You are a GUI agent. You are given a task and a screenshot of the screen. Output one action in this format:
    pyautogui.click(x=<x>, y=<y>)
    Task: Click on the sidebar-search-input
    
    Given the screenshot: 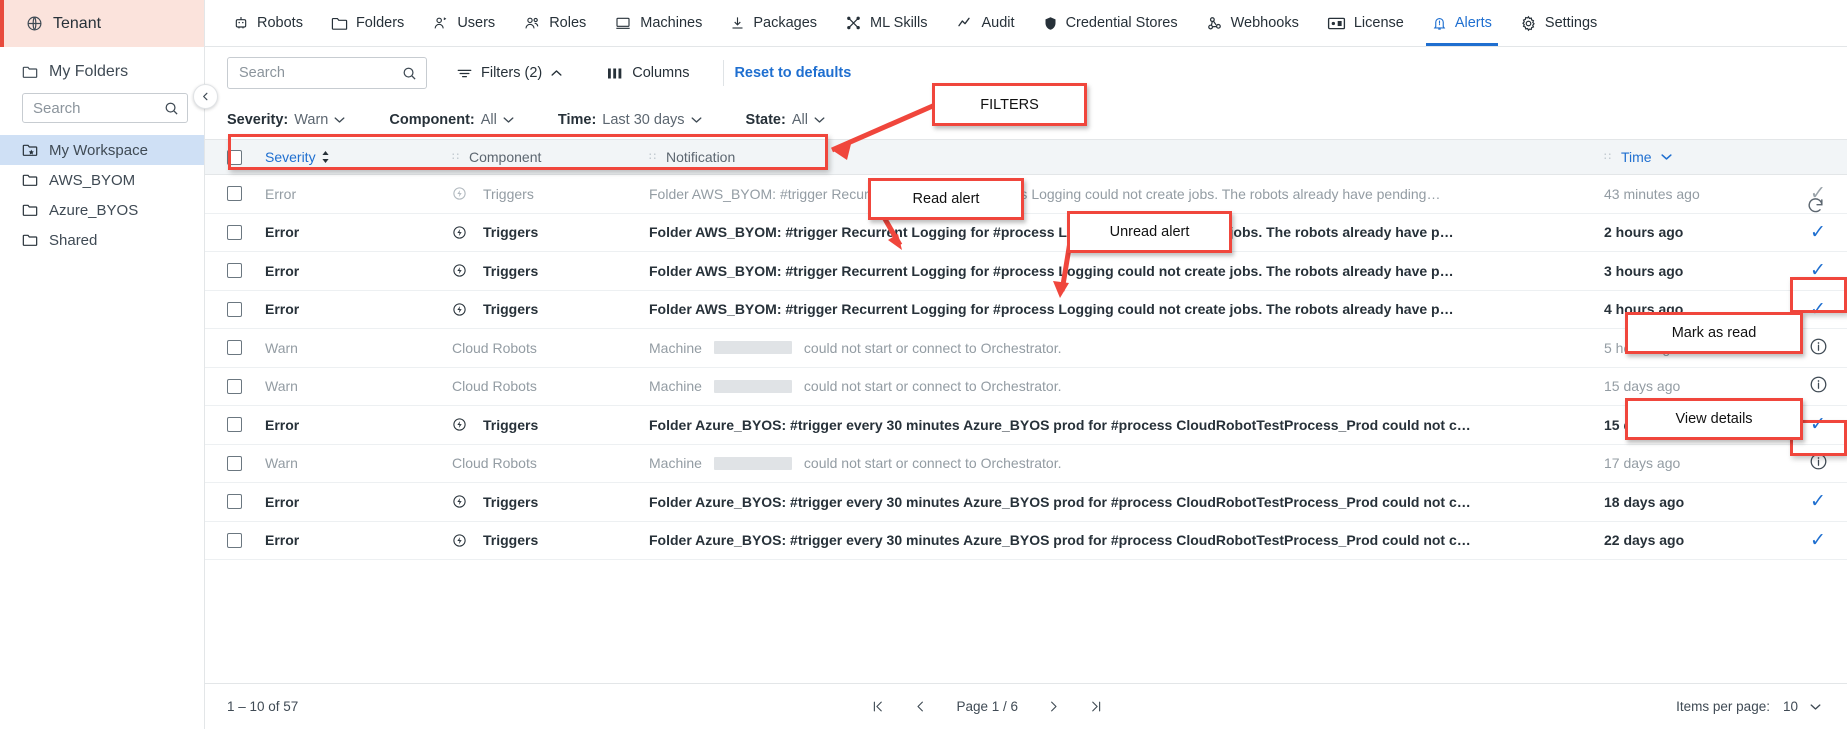 What is the action you would take?
    pyautogui.click(x=98, y=108)
    